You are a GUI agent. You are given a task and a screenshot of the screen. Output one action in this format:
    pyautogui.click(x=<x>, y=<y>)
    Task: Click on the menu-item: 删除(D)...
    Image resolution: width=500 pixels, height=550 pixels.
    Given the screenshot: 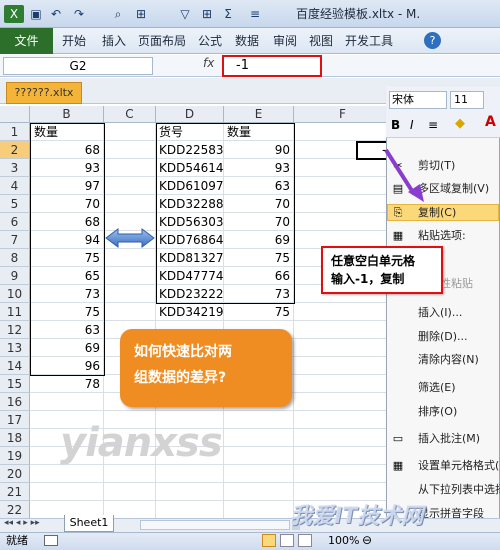 What is the action you would take?
    pyautogui.click(x=443, y=337)
    